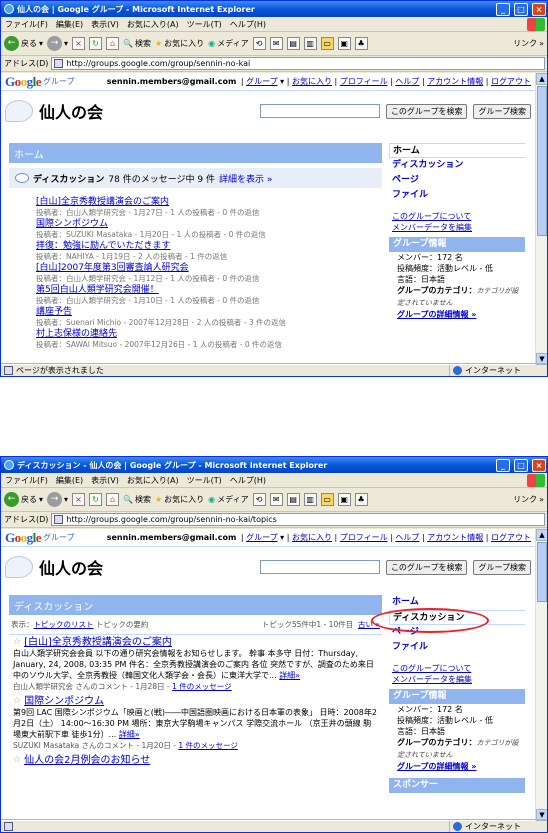 This screenshot has height=833, width=548. I want to click on nav-home: ホーム, so click(457, 150).